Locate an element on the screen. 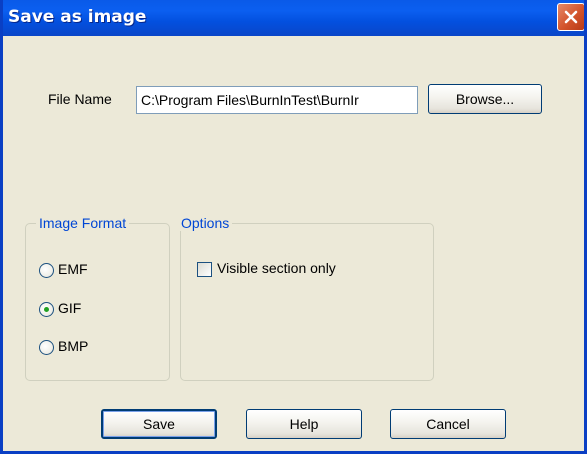 The height and width of the screenshot is (454, 587). radio-bmp-label: BMP is located at coordinates (73, 346).